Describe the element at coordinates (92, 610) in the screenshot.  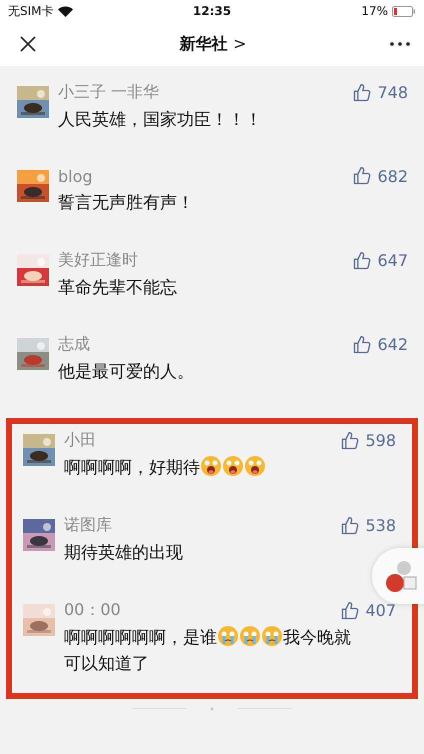
I see `commenter-name: 00：00` at that location.